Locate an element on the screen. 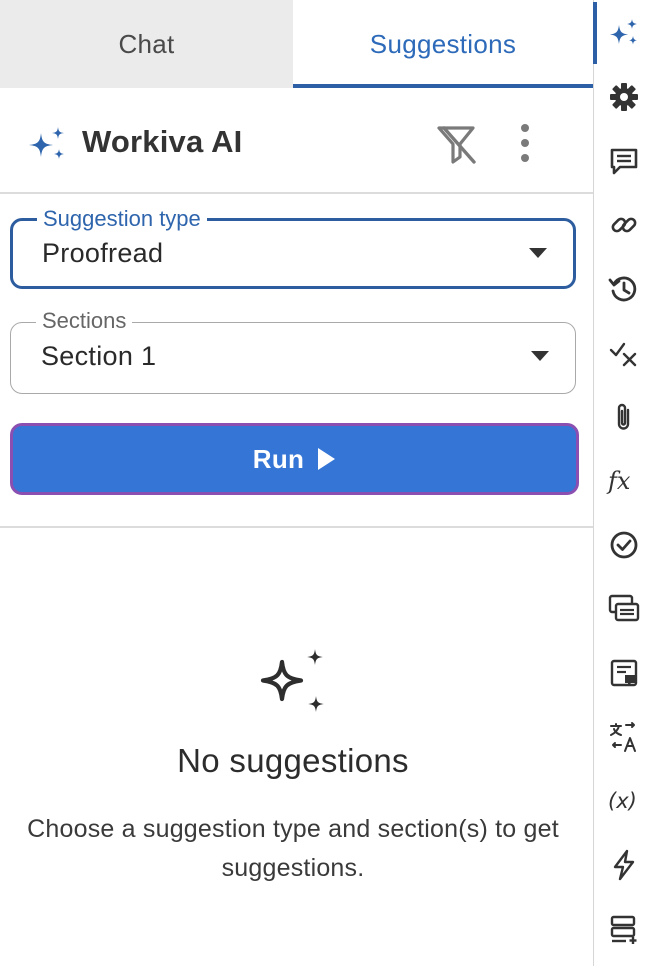 Image resolution: width=654 pixels, height=966 pixels. filter-off-icon is located at coordinates (456, 145).